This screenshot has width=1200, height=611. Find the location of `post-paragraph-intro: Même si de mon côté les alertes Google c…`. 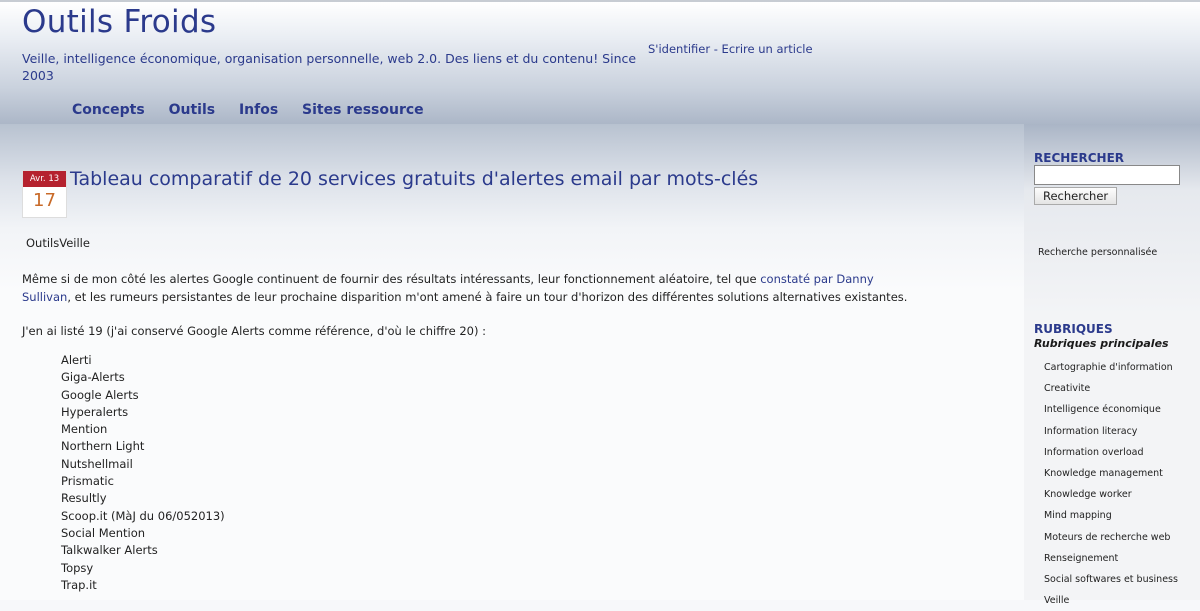

post-paragraph-intro: Même si de mon côté les alertes Google c… is located at coordinates (472, 288).